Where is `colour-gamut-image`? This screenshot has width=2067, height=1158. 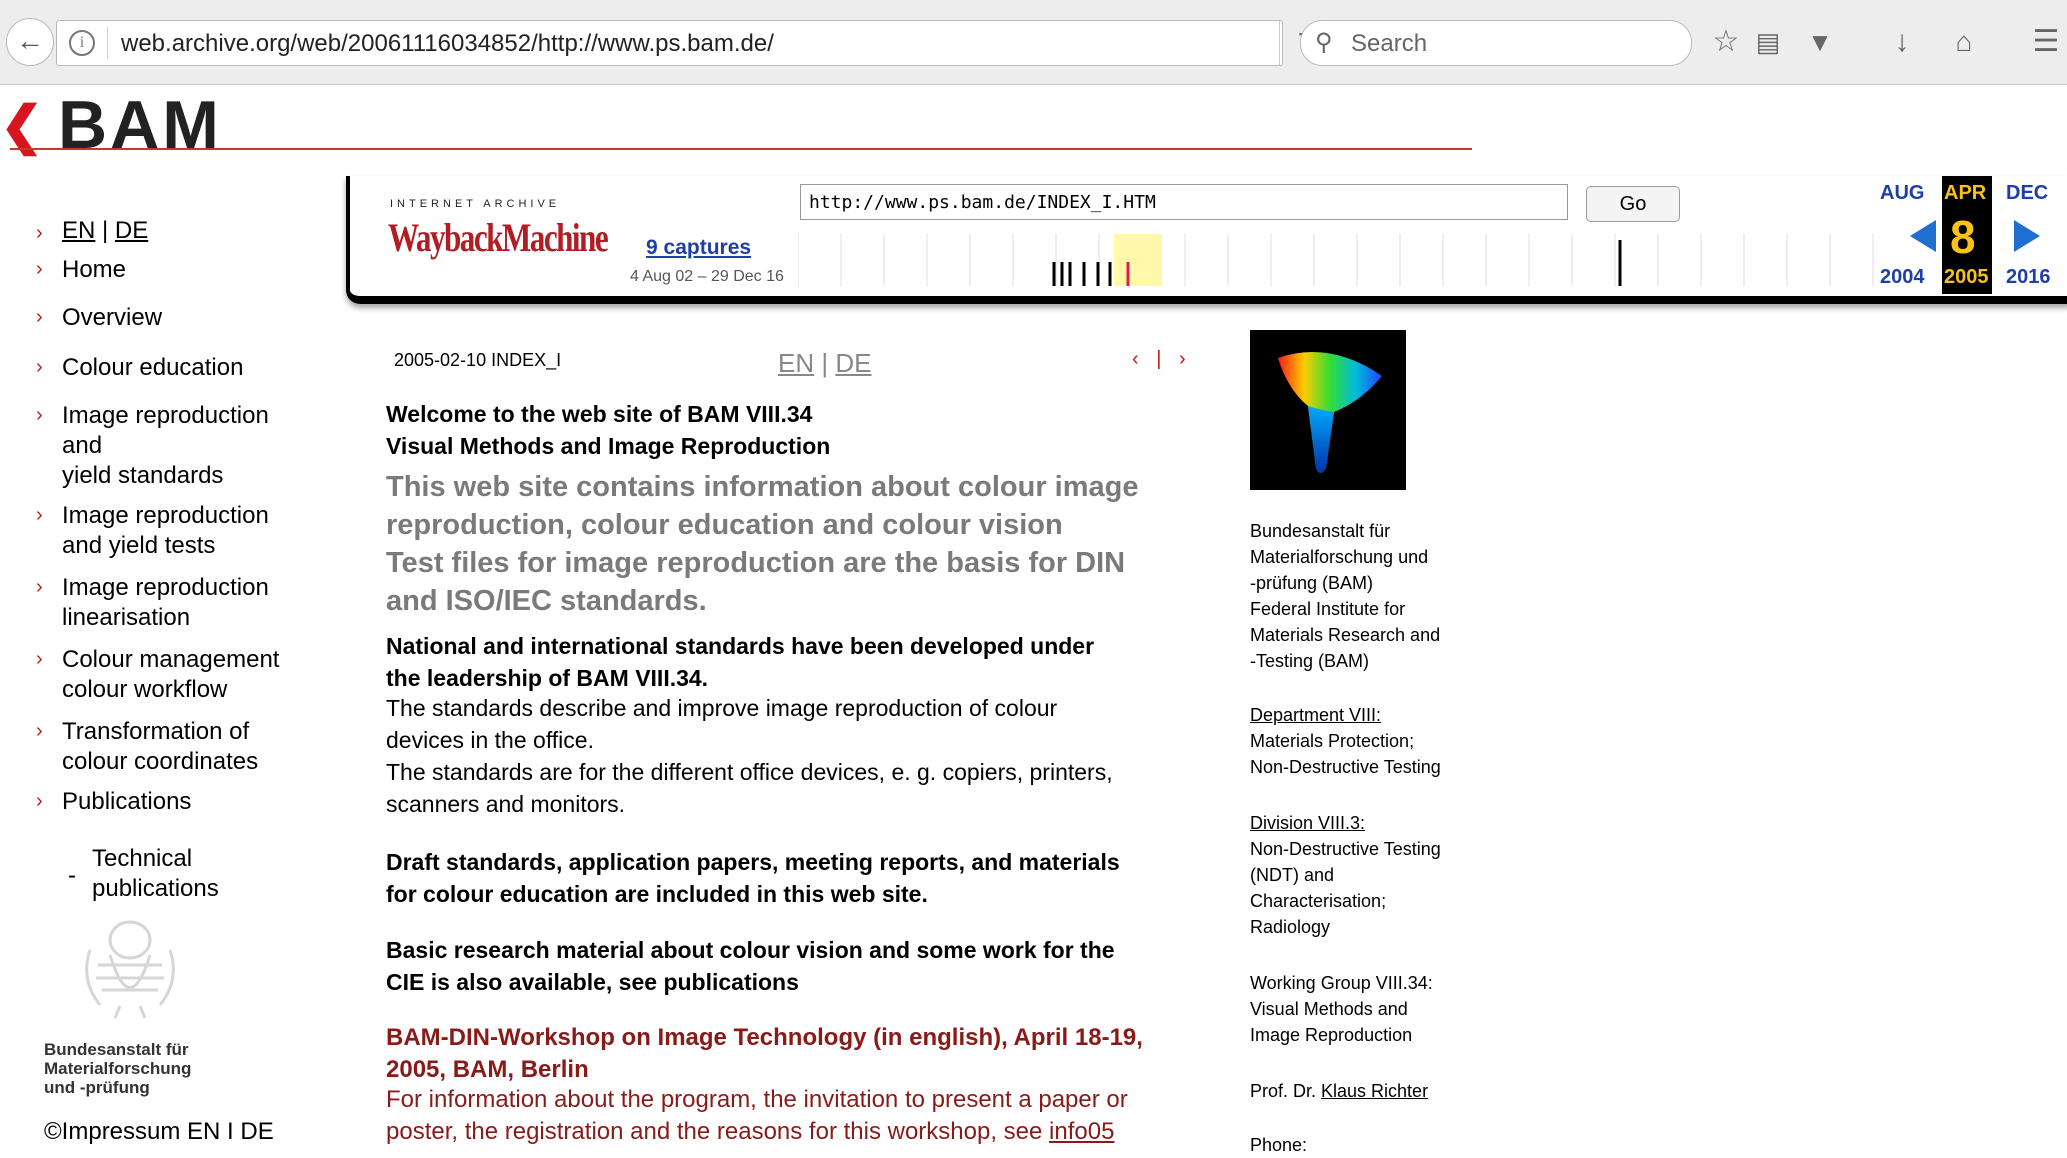 colour-gamut-image is located at coordinates (1328, 410).